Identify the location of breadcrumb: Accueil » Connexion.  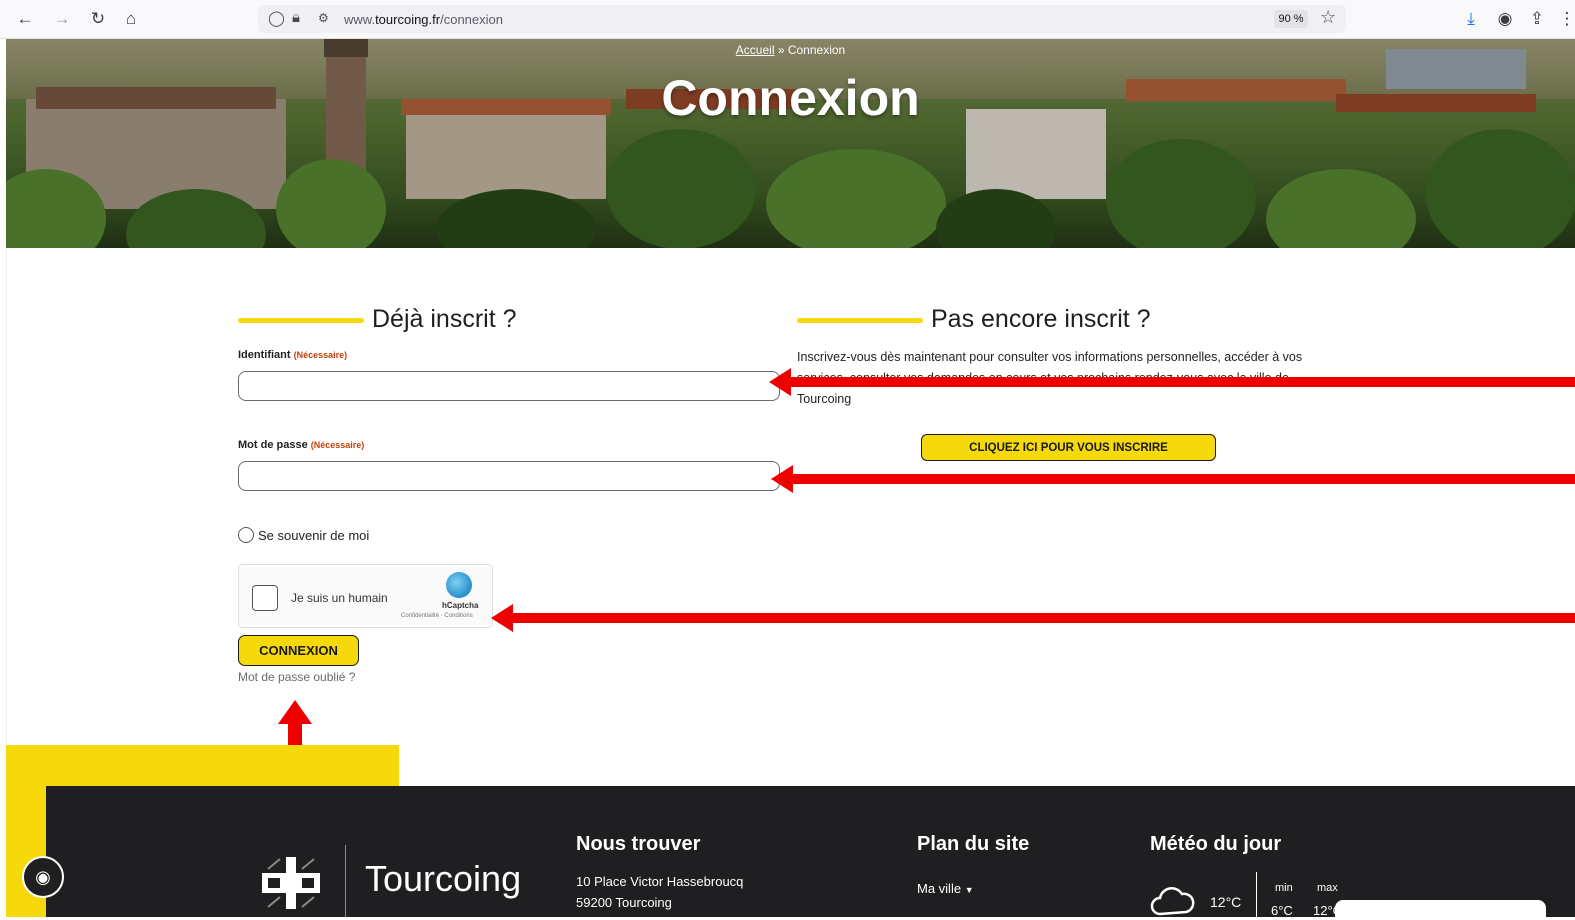
(790, 50).